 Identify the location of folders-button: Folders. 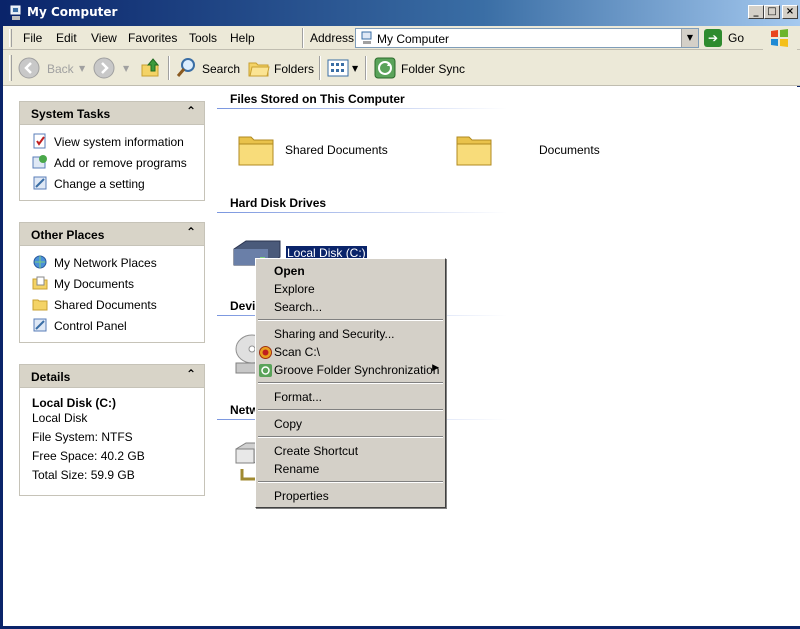
(281, 68).